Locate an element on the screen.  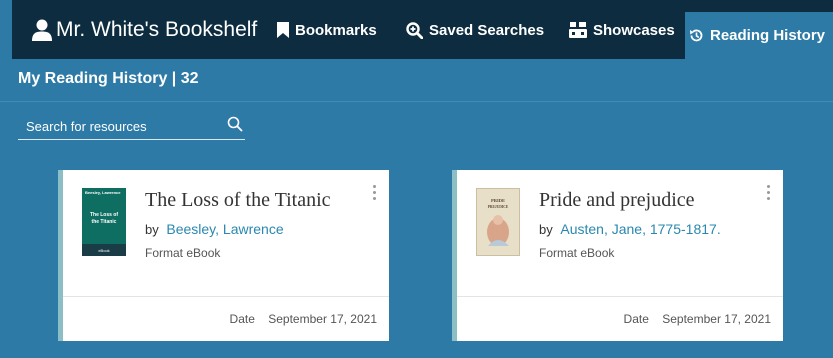
page-title: My Reading History | 32 is located at coordinates (108, 78).